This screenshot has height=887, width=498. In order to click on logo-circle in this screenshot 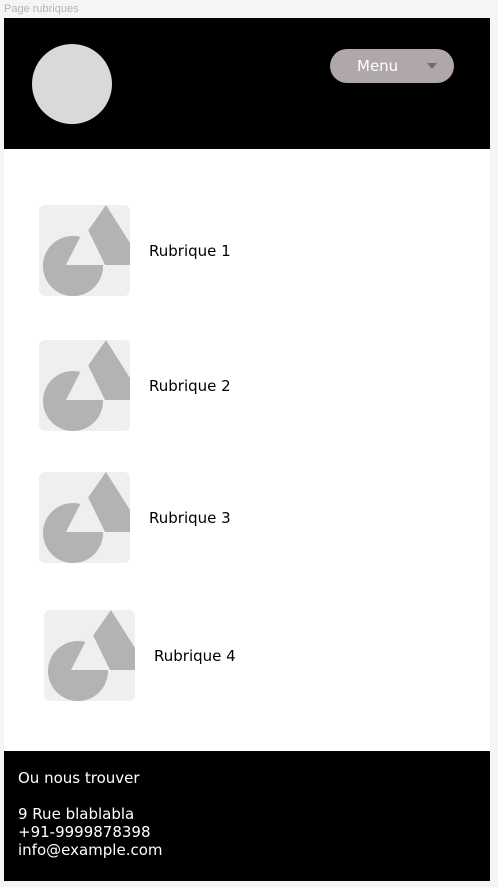, I will do `click(72, 84)`.